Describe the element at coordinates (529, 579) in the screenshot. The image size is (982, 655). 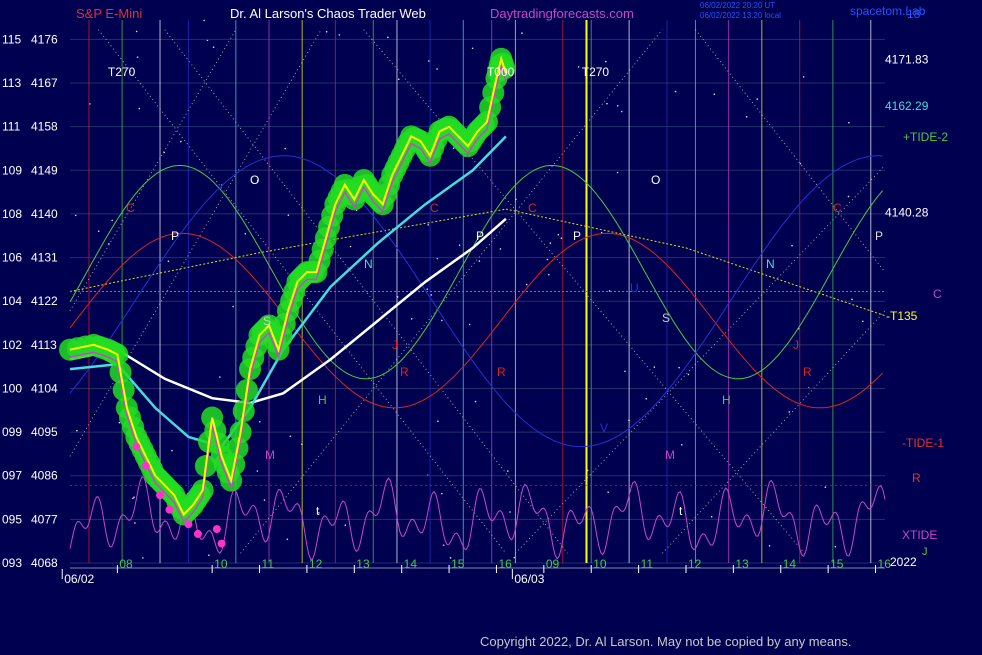
I see `date-label: 06/03` at that location.